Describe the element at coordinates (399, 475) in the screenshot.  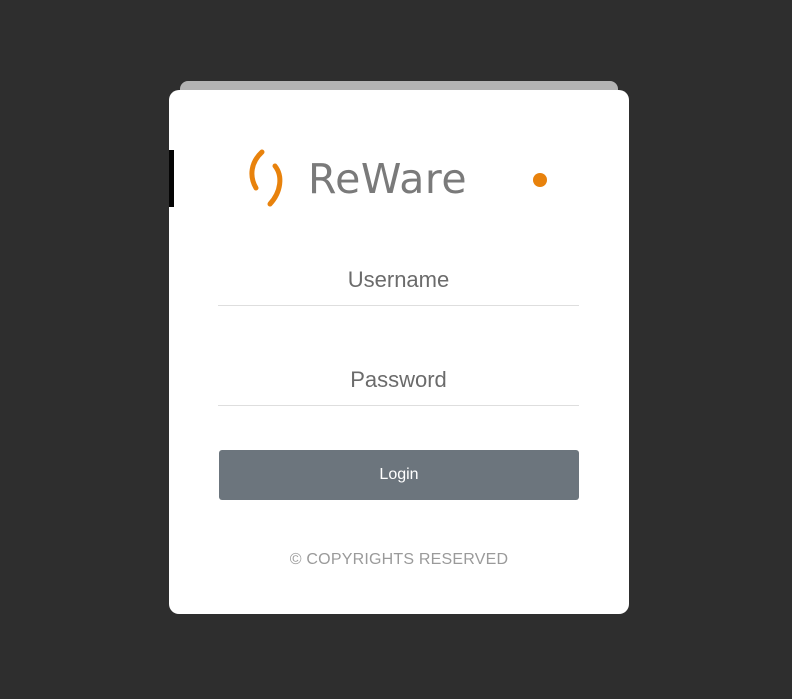
I see `login-button: Login` at that location.